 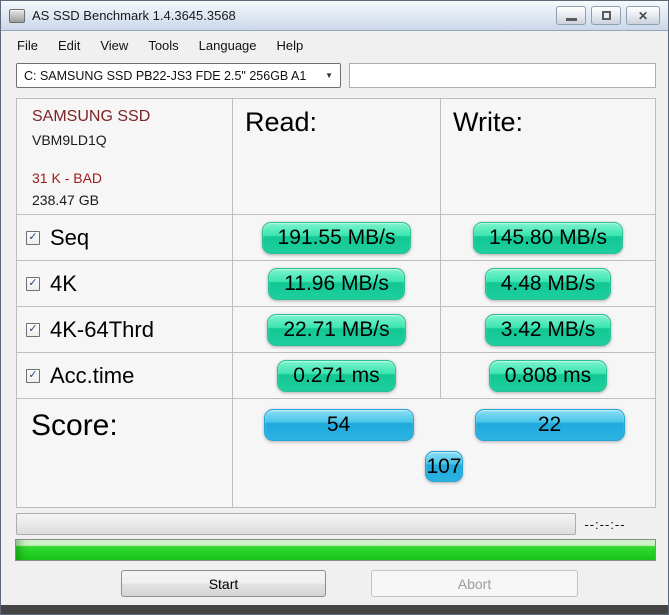 I want to click on acctime-write-value: 0.808 ms, so click(x=548, y=375).